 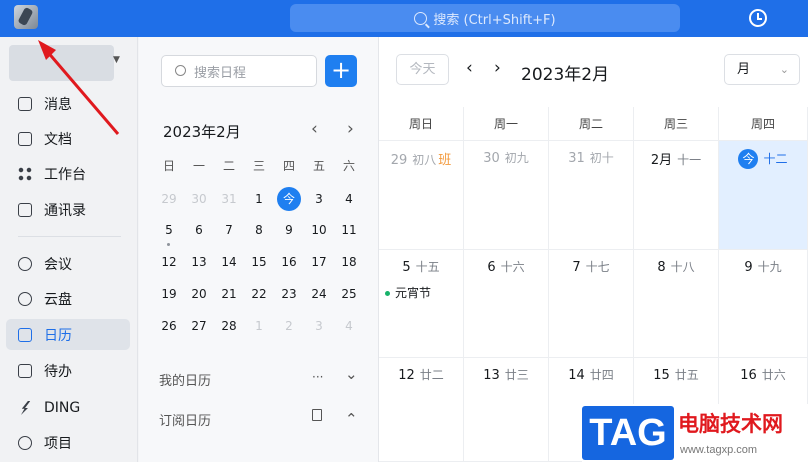 What do you see at coordinates (259, 294) in the screenshot?
I see `mini-calendar-day: 22` at bounding box center [259, 294].